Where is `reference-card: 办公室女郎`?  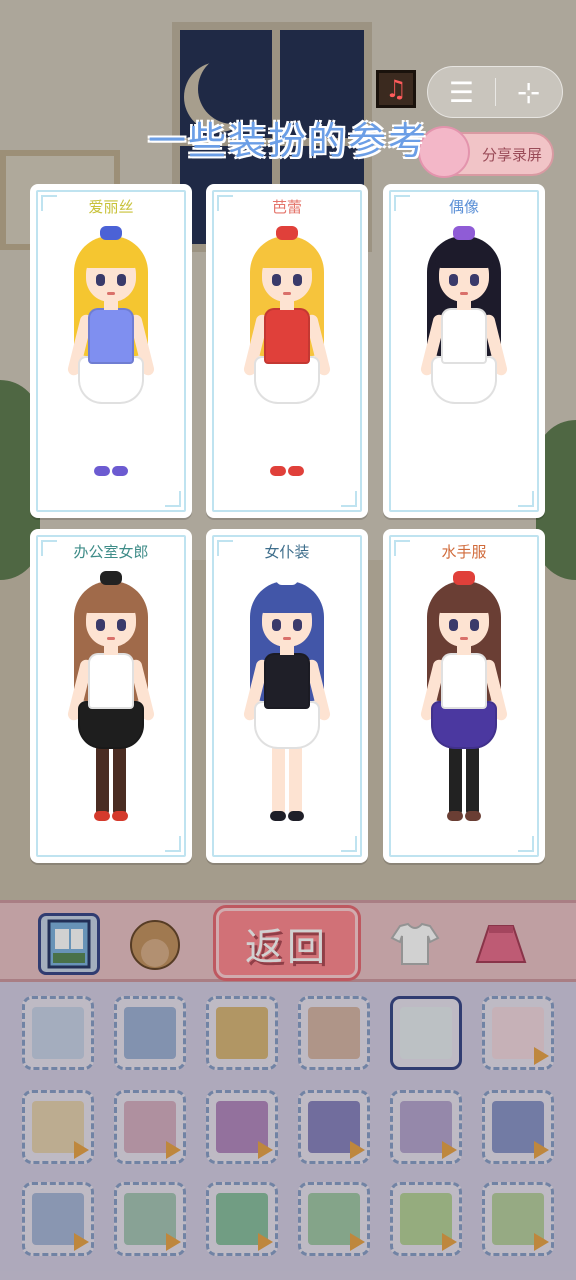 reference-card: 办公室女郎 is located at coordinates (111, 696).